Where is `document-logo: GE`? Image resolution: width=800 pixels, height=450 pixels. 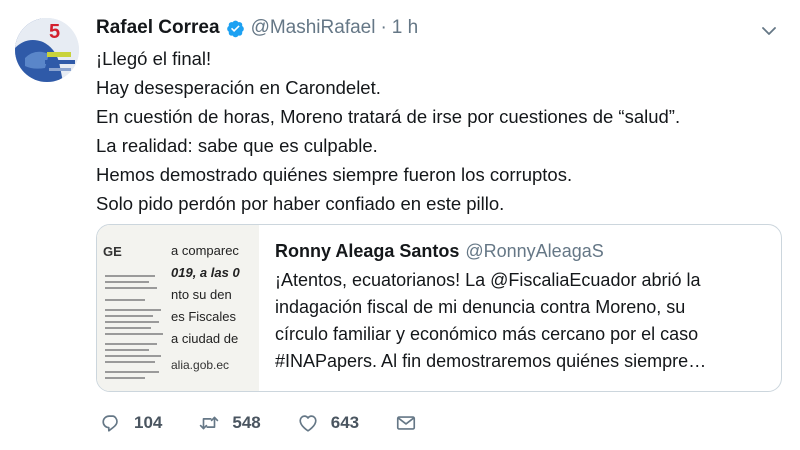
document-logo: GE is located at coordinates (112, 251).